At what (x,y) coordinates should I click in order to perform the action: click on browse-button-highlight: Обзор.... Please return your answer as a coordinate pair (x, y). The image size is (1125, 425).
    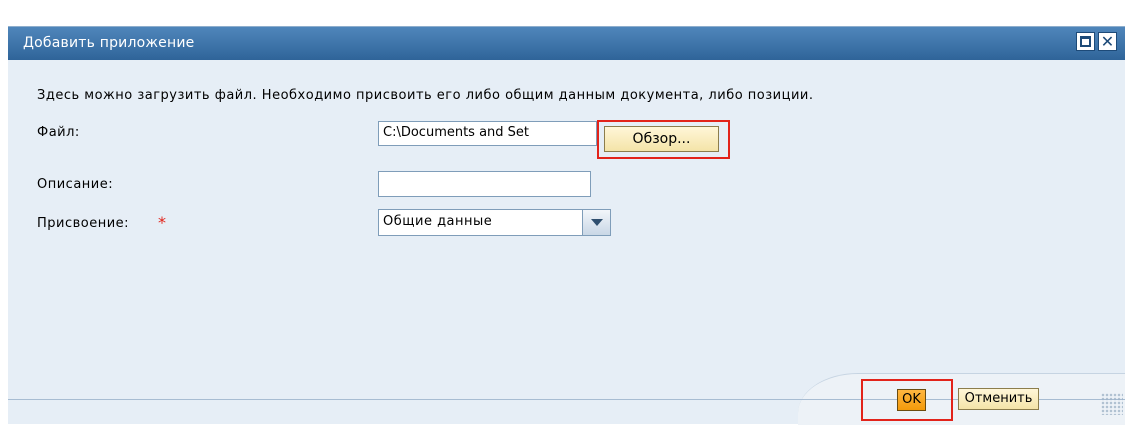
    Looking at the image, I should click on (663, 139).